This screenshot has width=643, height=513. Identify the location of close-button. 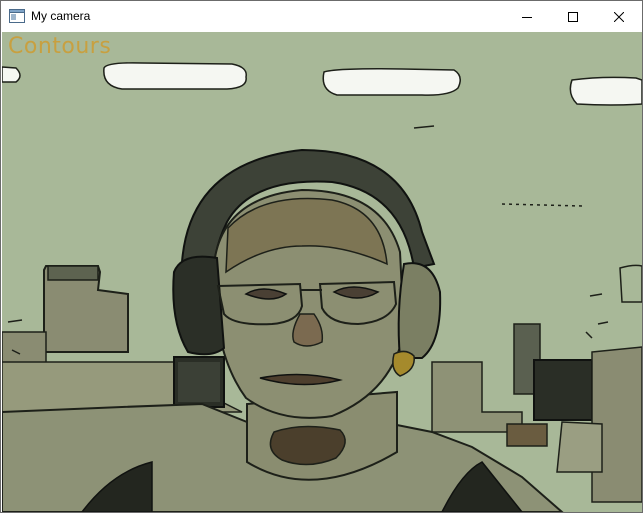
(619, 16).